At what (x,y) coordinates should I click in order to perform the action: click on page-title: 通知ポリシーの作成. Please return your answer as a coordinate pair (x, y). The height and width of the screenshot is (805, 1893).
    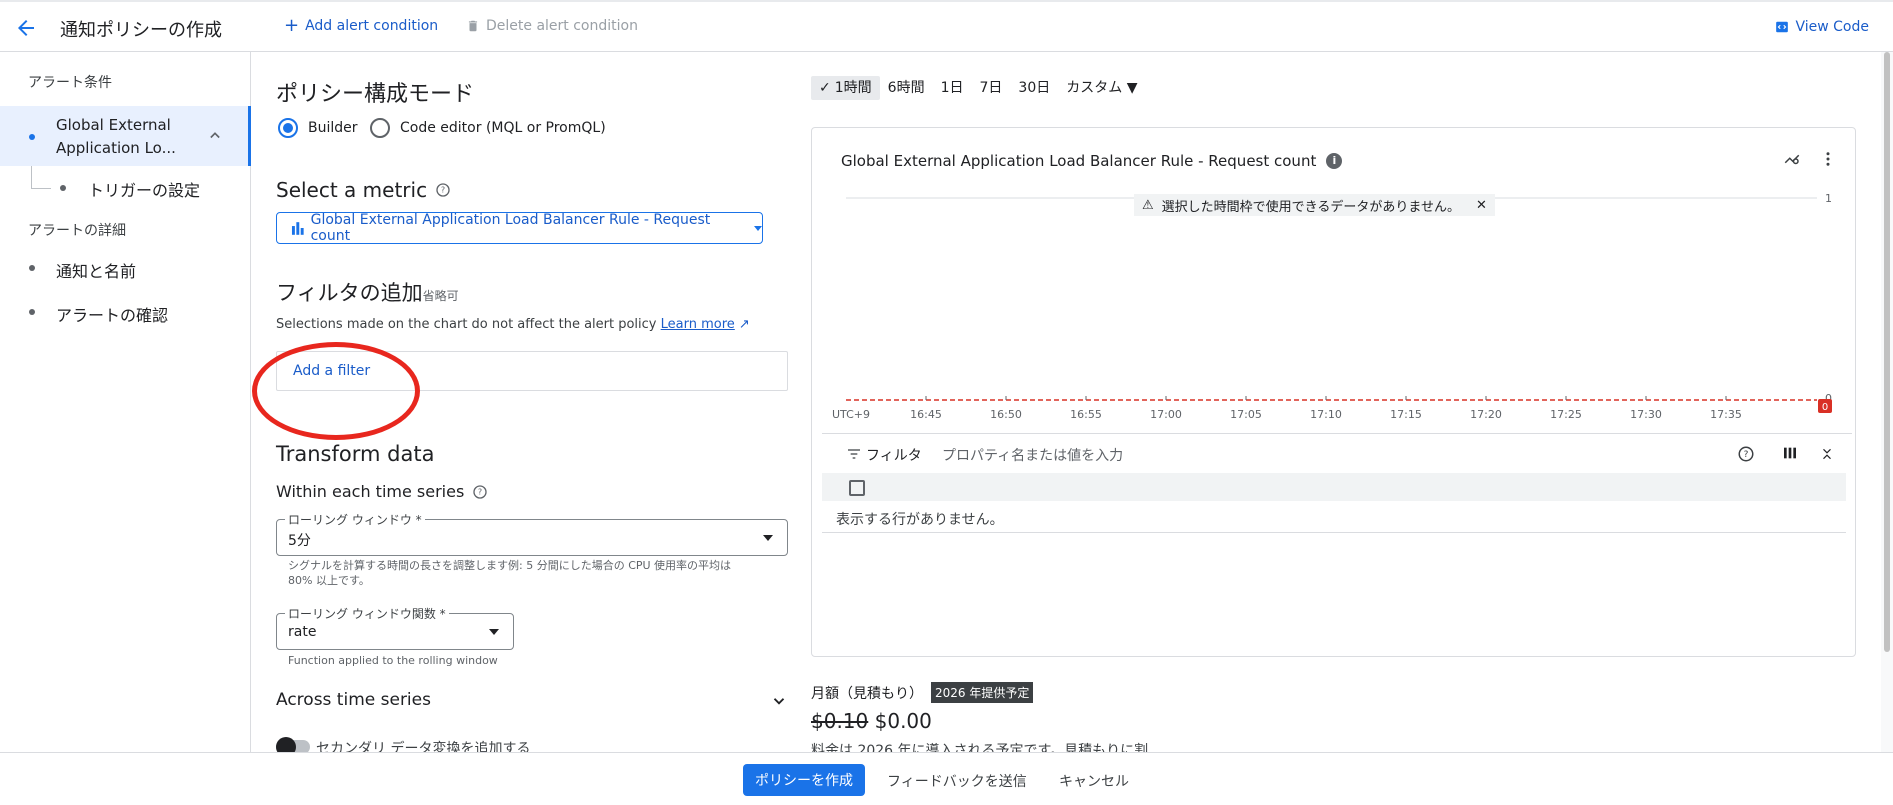
    Looking at the image, I should click on (141, 30).